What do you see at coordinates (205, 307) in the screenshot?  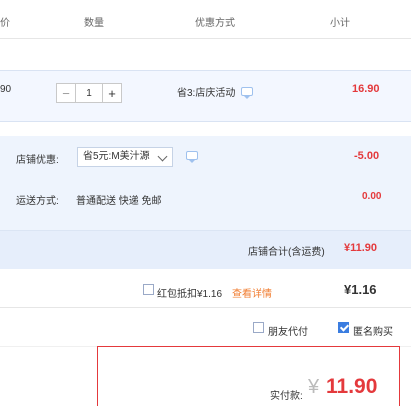 I see `divider` at bounding box center [205, 307].